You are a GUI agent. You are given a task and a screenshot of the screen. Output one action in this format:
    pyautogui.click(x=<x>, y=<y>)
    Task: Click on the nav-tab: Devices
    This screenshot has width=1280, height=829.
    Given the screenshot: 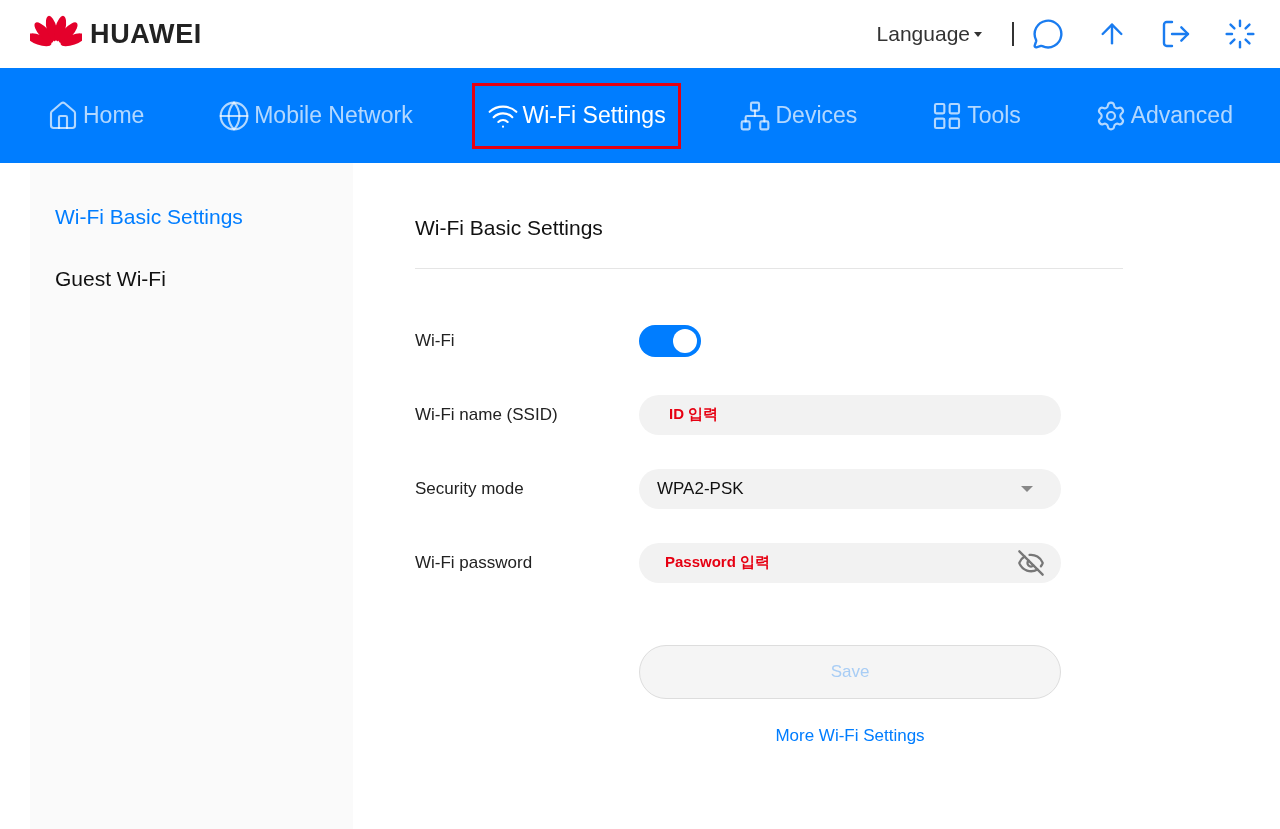 What is the action you would take?
    pyautogui.click(x=798, y=115)
    